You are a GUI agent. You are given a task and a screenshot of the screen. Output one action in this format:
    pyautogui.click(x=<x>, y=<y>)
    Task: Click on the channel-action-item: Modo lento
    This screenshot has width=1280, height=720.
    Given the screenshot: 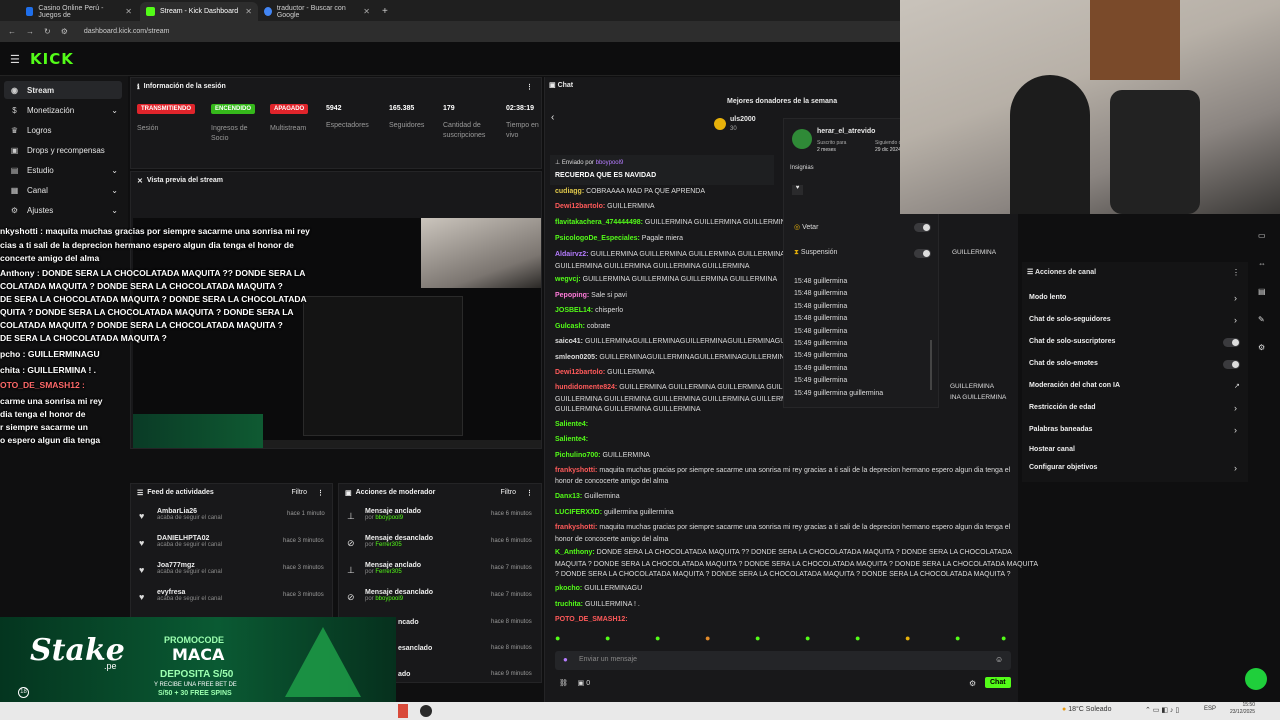 What is the action you would take?
    pyautogui.click(x=1047, y=297)
    